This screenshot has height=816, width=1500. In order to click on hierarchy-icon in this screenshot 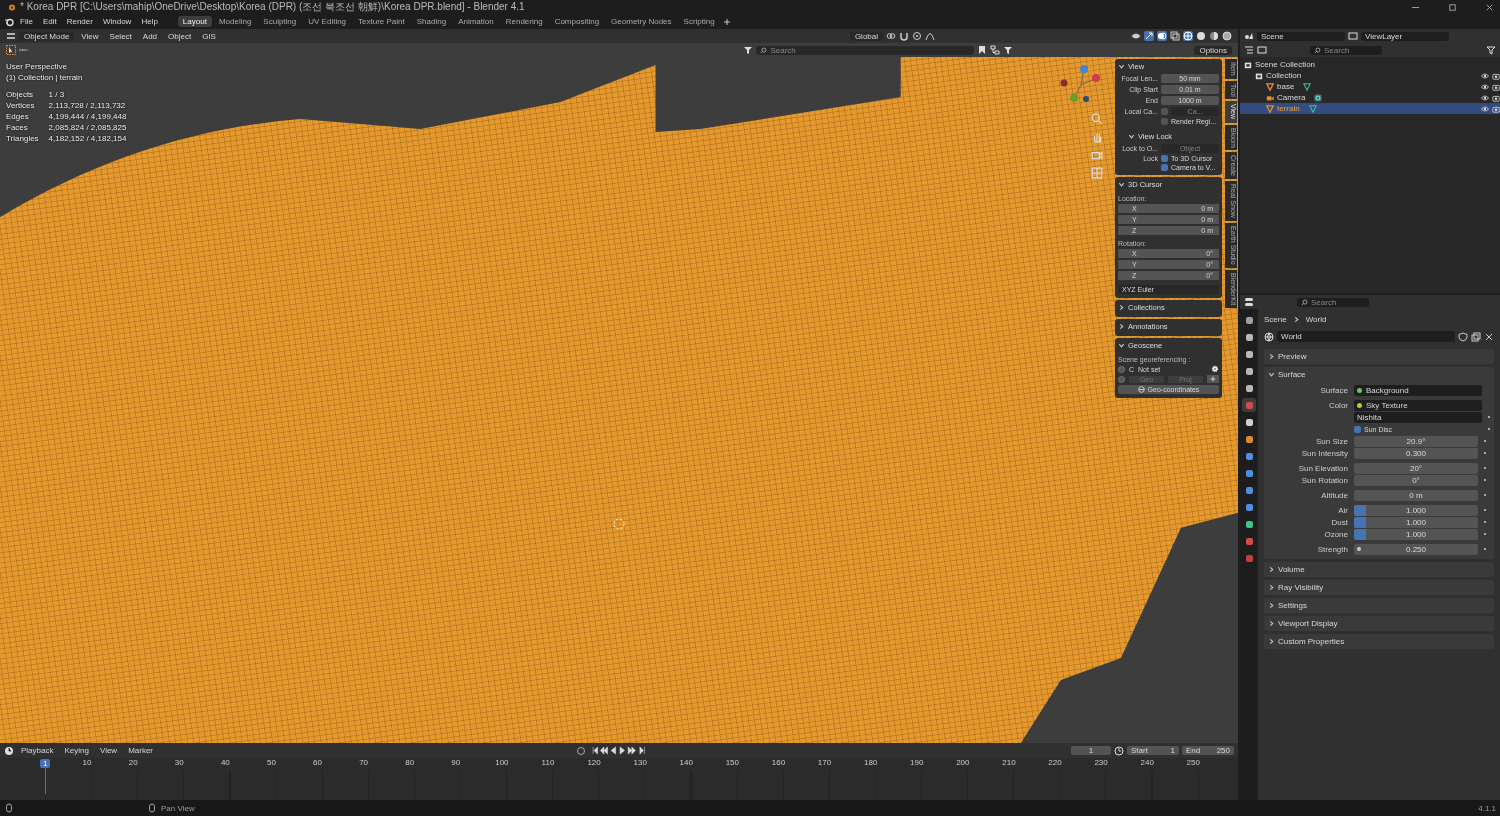, I will do `click(995, 50)`.